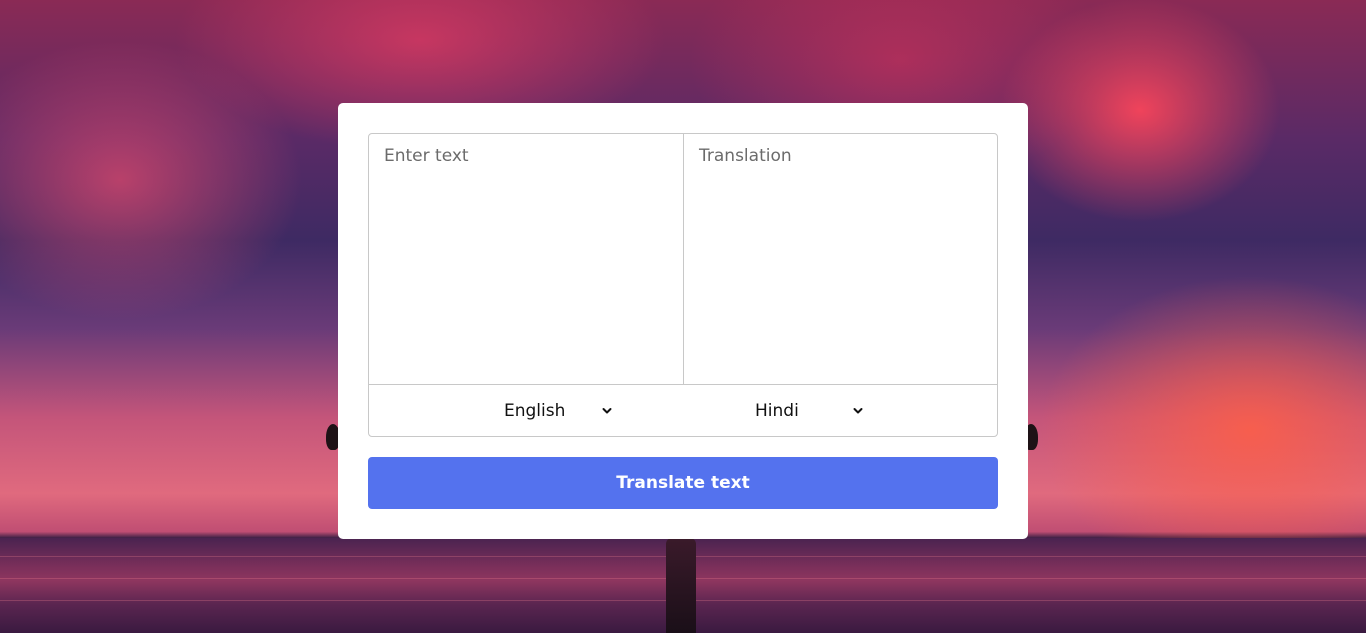 This screenshot has width=1366, height=633. What do you see at coordinates (683, 410) in the screenshot?
I see `language-controls: English Hindi` at bounding box center [683, 410].